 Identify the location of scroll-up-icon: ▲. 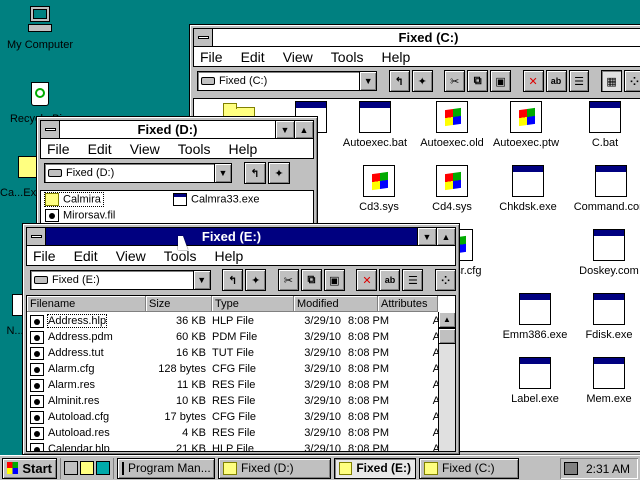
(447, 320).